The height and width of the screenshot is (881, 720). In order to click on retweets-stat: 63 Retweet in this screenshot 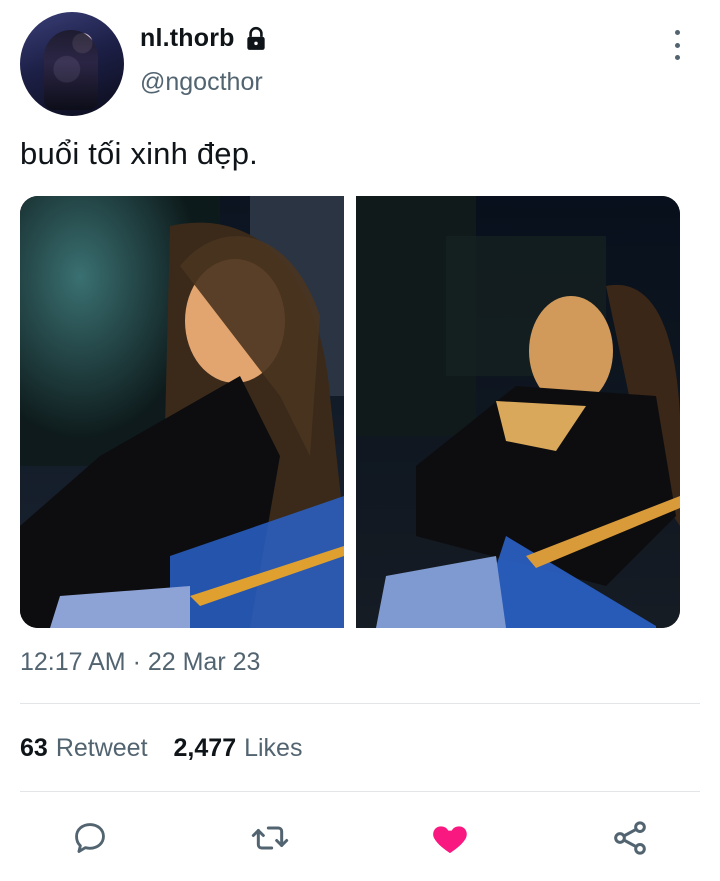, I will do `click(84, 748)`.